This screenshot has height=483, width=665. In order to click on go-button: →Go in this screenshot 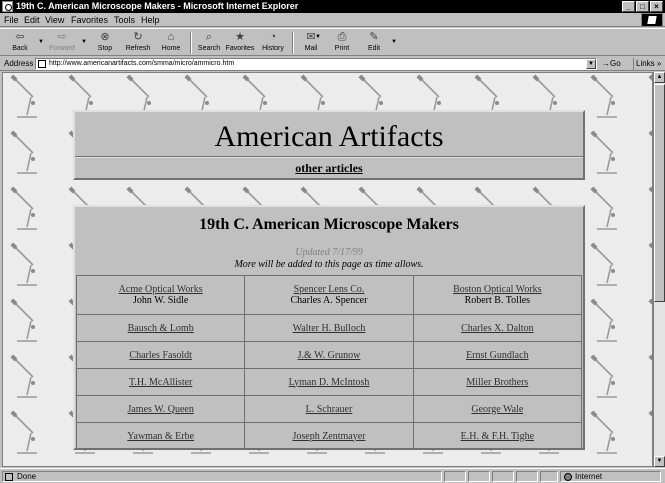, I will do `click(611, 63)`.